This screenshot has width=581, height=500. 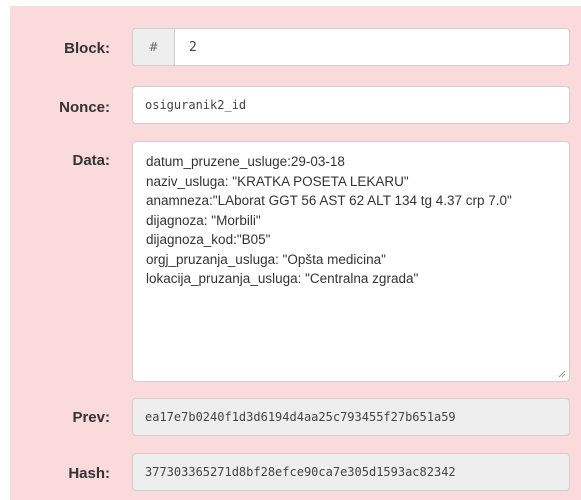 What do you see at coordinates (91, 417) in the screenshot?
I see `prev-label: Prev:` at bounding box center [91, 417].